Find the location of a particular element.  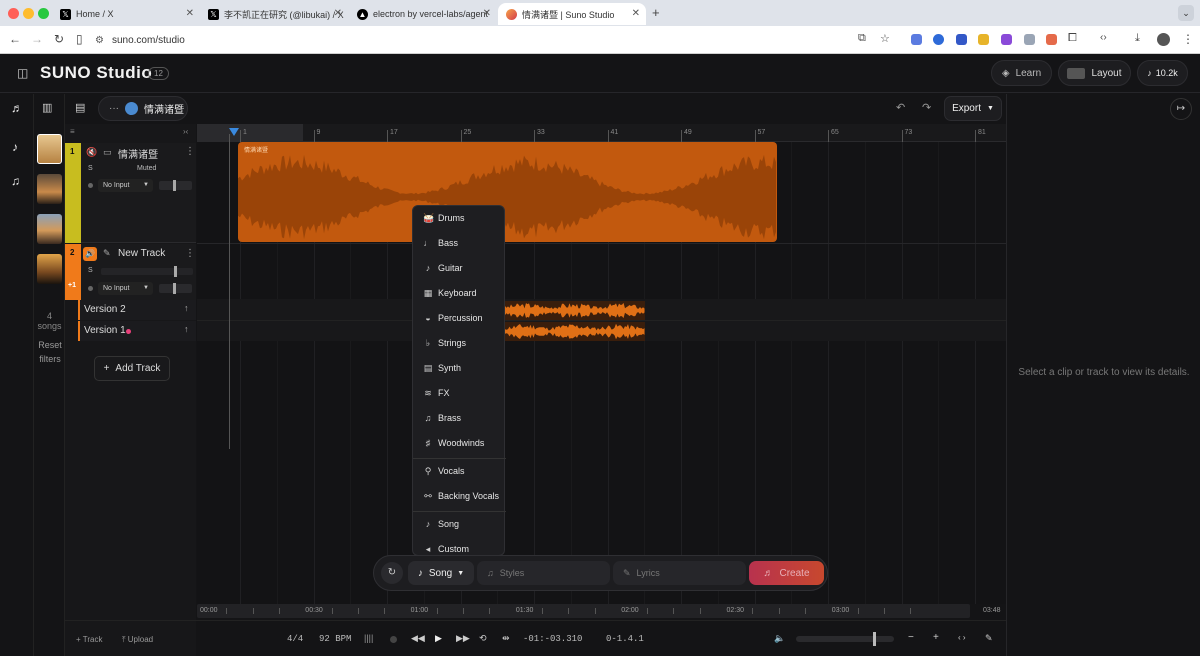

track-name: New Track is located at coordinates (141, 253).